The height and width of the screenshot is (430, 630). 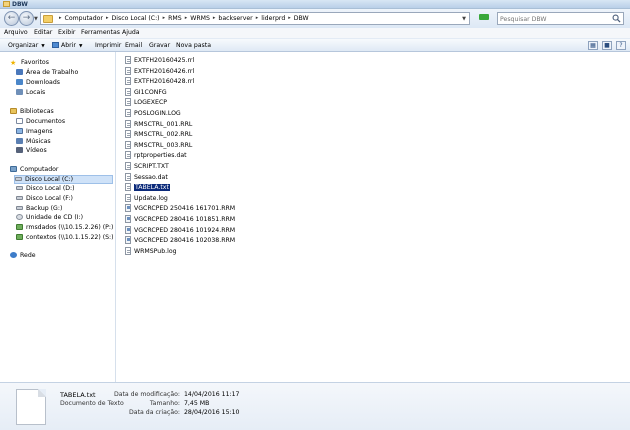 What do you see at coordinates (38, 141) in the screenshot?
I see `nav-label: Músicas` at bounding box center [38, 141].